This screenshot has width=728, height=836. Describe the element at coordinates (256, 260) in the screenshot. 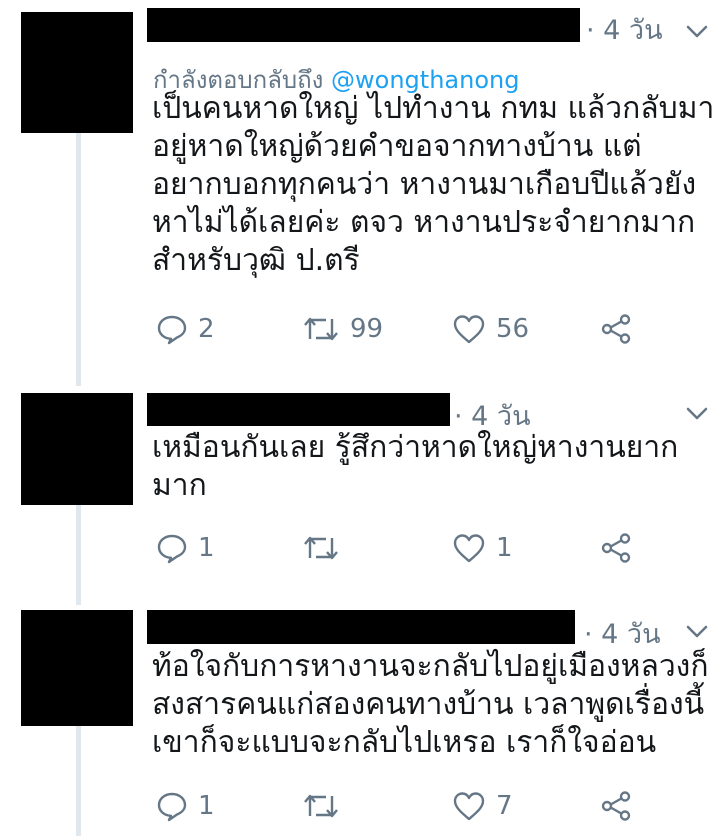

I see `tweet-text-line: สำหรับวุฒิ ป.ตรี` at that location.